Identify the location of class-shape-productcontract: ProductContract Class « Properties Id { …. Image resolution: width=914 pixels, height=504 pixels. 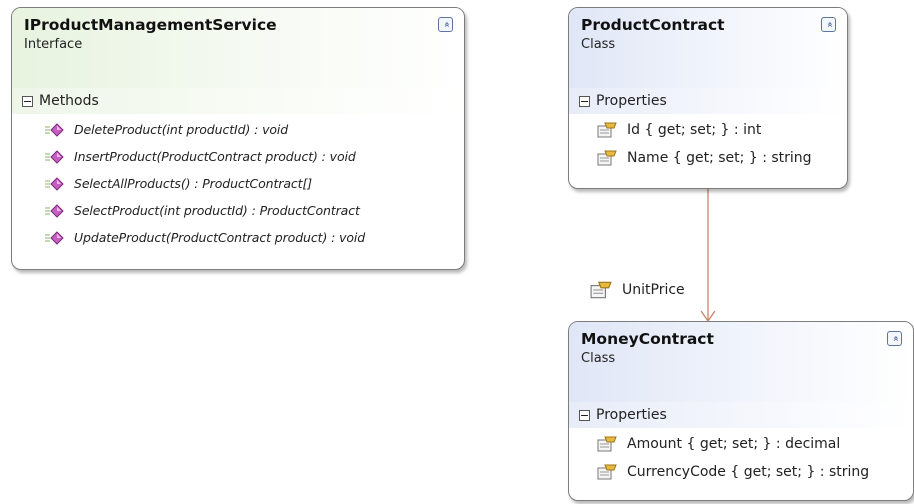
(708, 98).